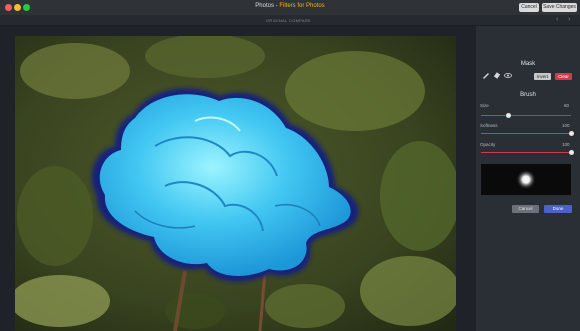 The height and width of the screenshot is (331, 580). Describe the element at coordinates (557, 19) in the screenshot. I see `chevron-left-icon: ‹` at that location.